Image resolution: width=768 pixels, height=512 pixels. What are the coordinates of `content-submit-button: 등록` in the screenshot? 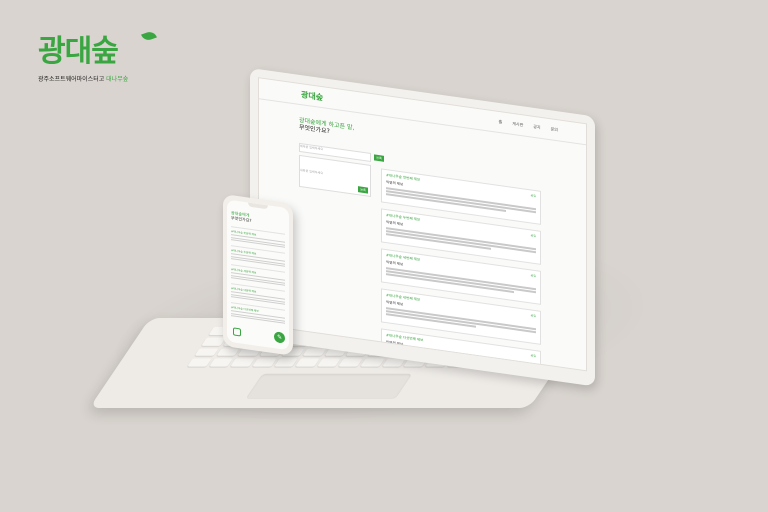 It's located at (363, 190).